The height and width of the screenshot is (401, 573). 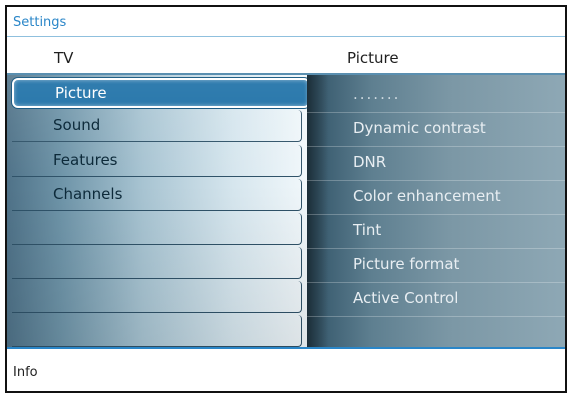 What do you see at coordinates (157, 195) in the screenshot?
I see `menu-item-channels: Channels` at bounding box center [157, 195].